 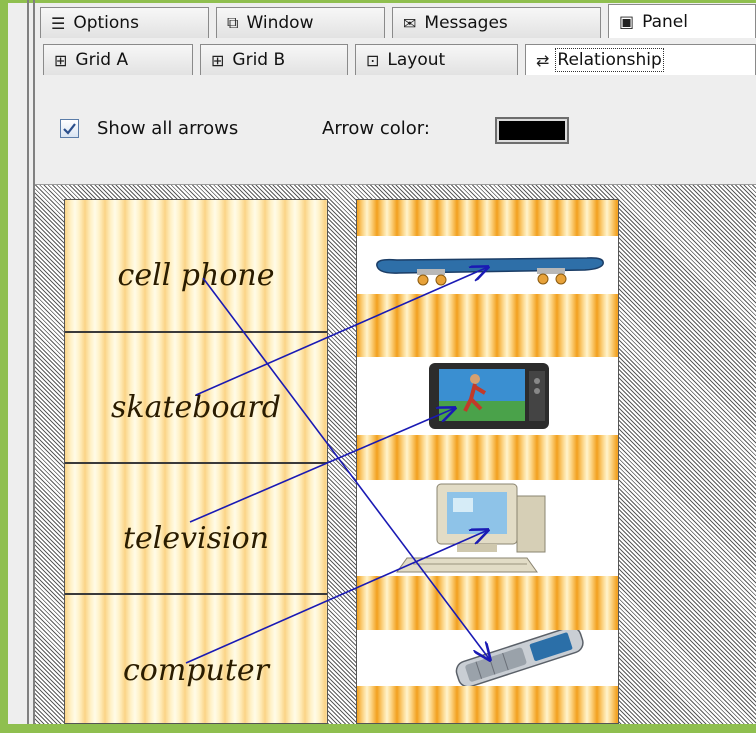 What do you see at coordinates (341, 331) in the screenshot?
I see `arrow-skateboard` at bounding box center [341, 331].